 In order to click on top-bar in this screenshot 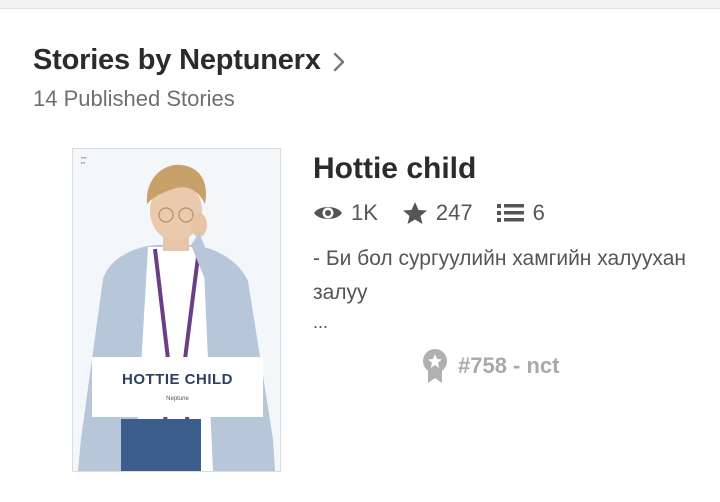, I will do `click(360, 4)`.